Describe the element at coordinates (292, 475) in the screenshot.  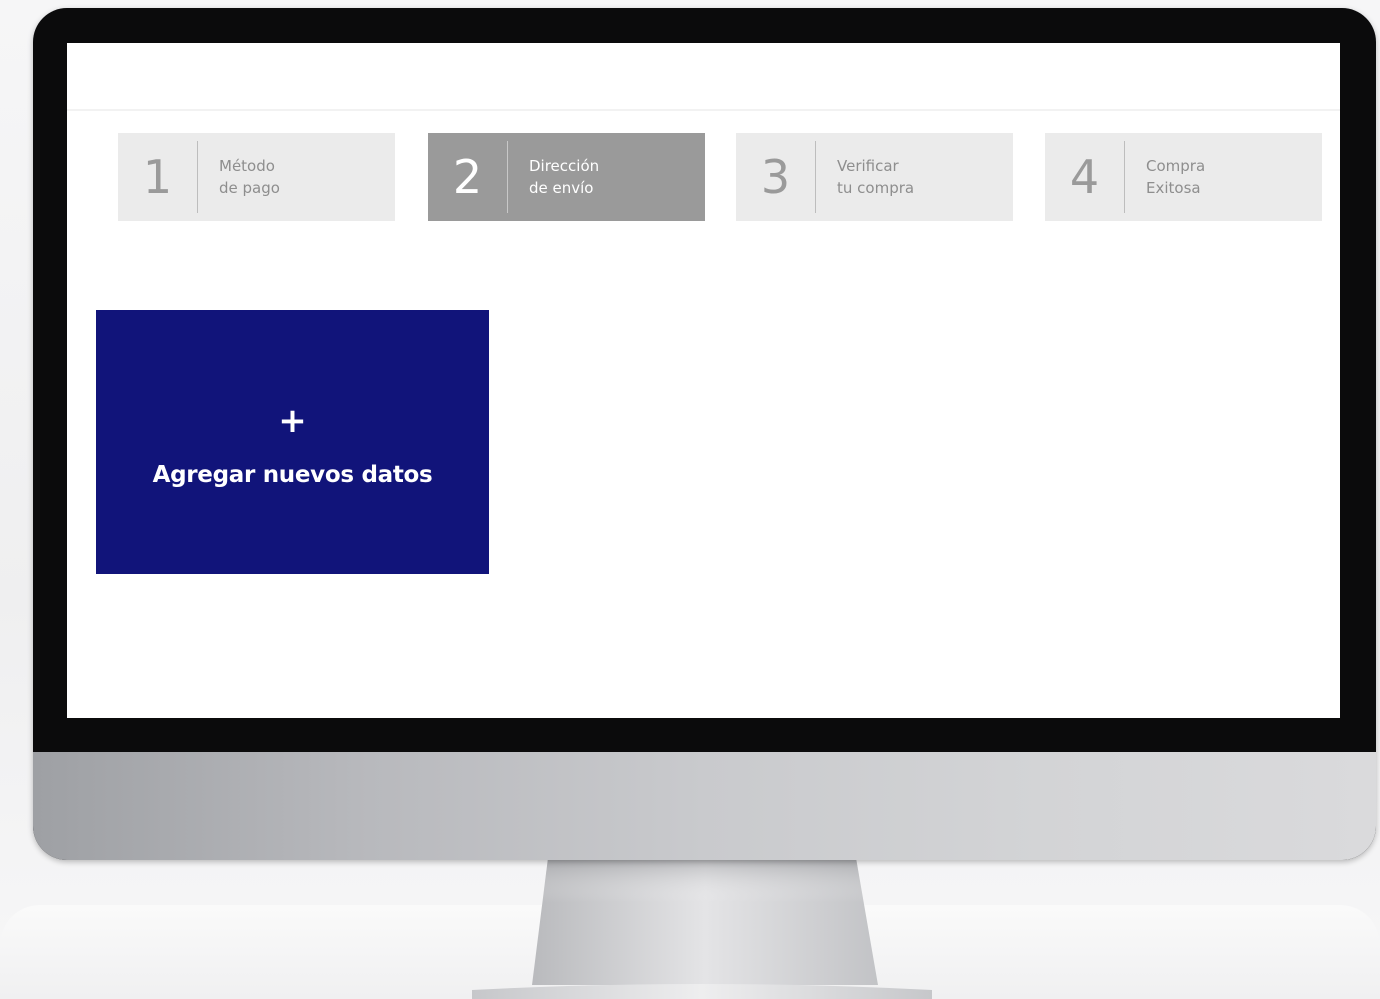
I see `add-new-data-label: Agregar nuevos datos` at that location.